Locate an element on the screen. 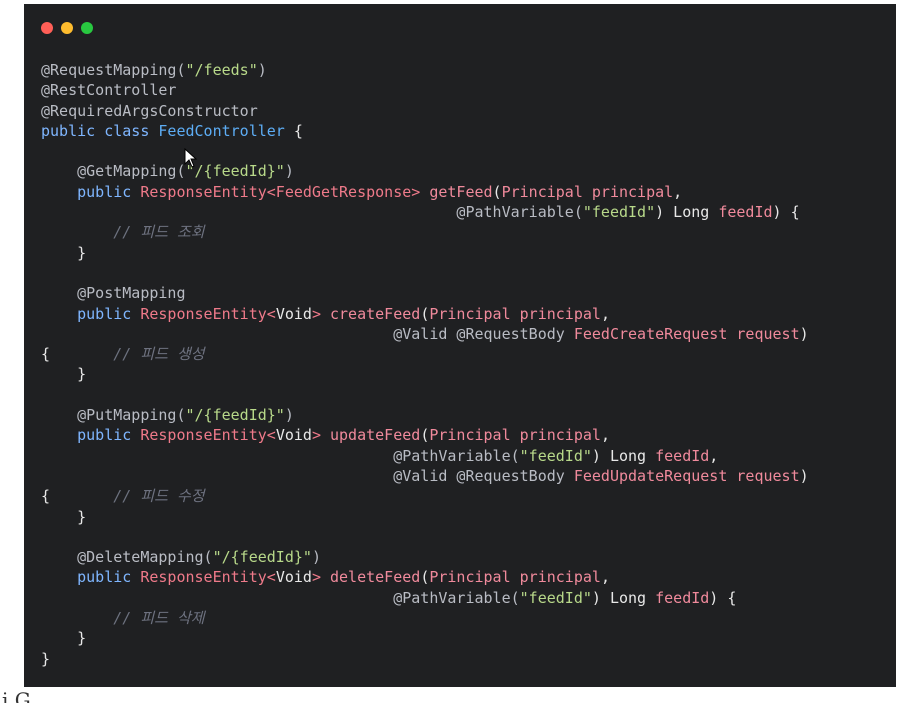  code-token: createFeed is located at coordinates (375, 313).